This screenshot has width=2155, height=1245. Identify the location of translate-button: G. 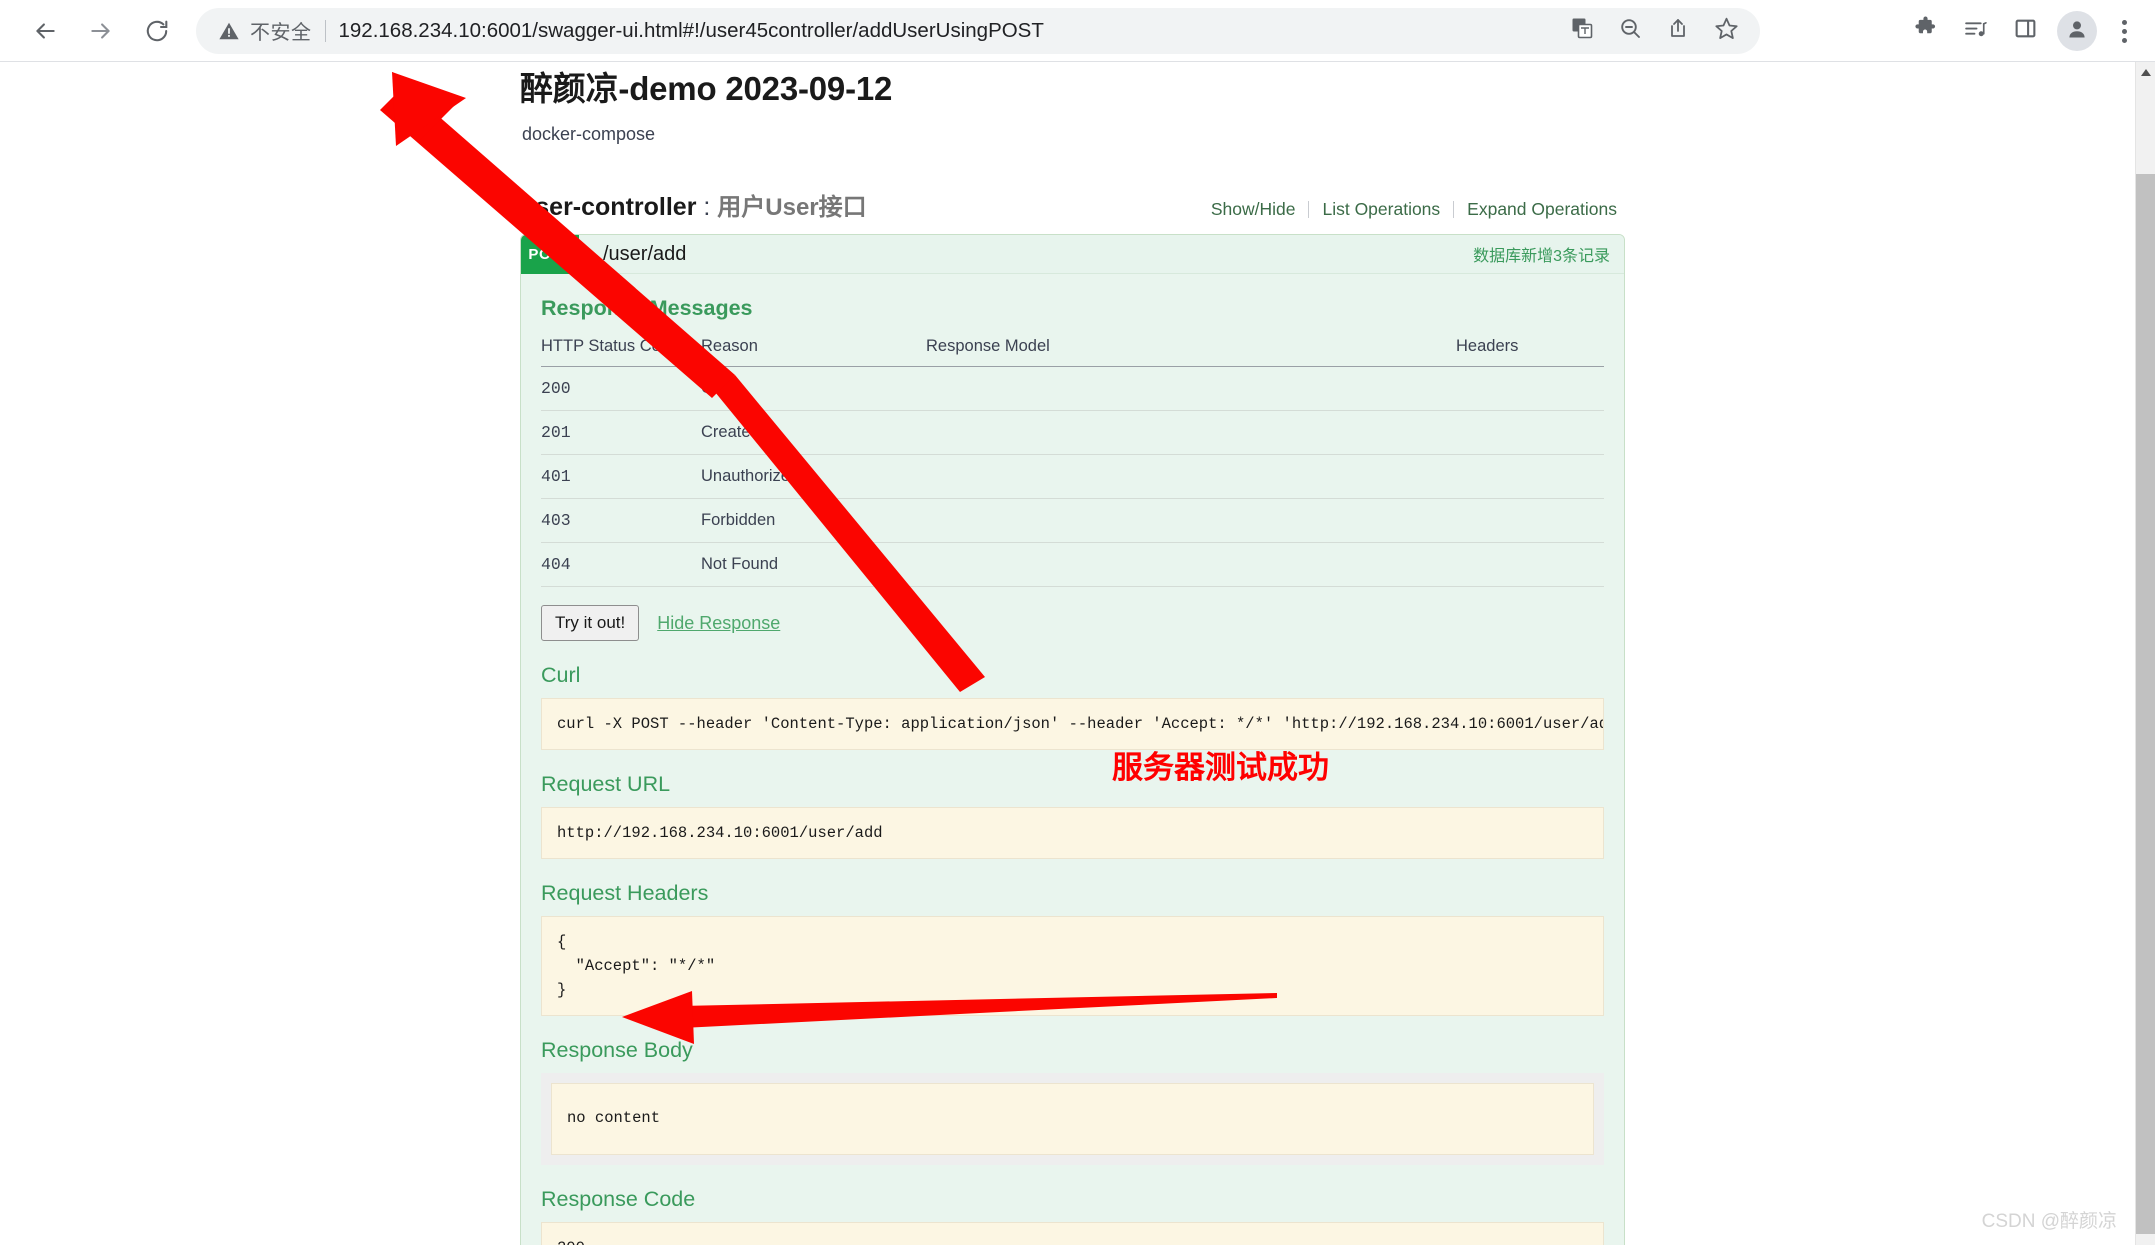
(1582, 31).